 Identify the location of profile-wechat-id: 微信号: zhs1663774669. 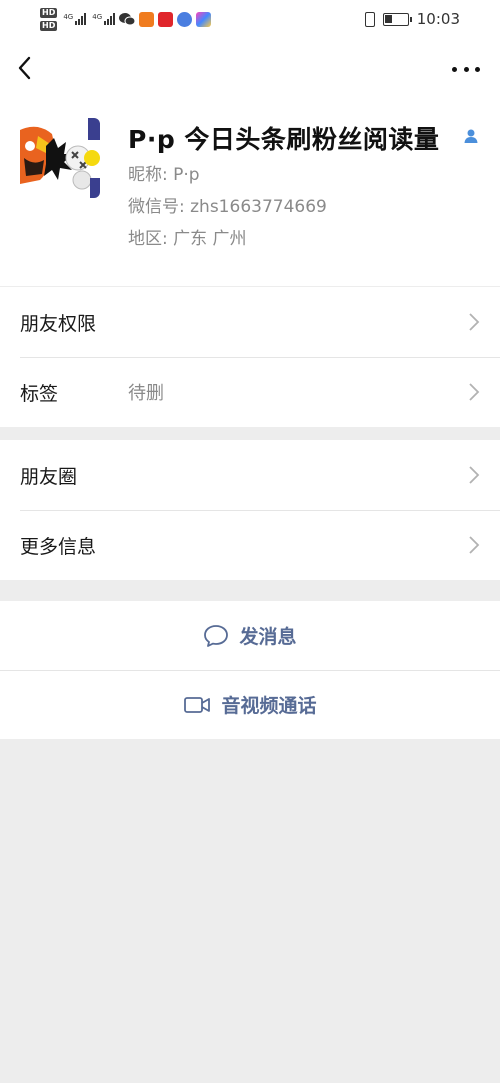
(227, 207).